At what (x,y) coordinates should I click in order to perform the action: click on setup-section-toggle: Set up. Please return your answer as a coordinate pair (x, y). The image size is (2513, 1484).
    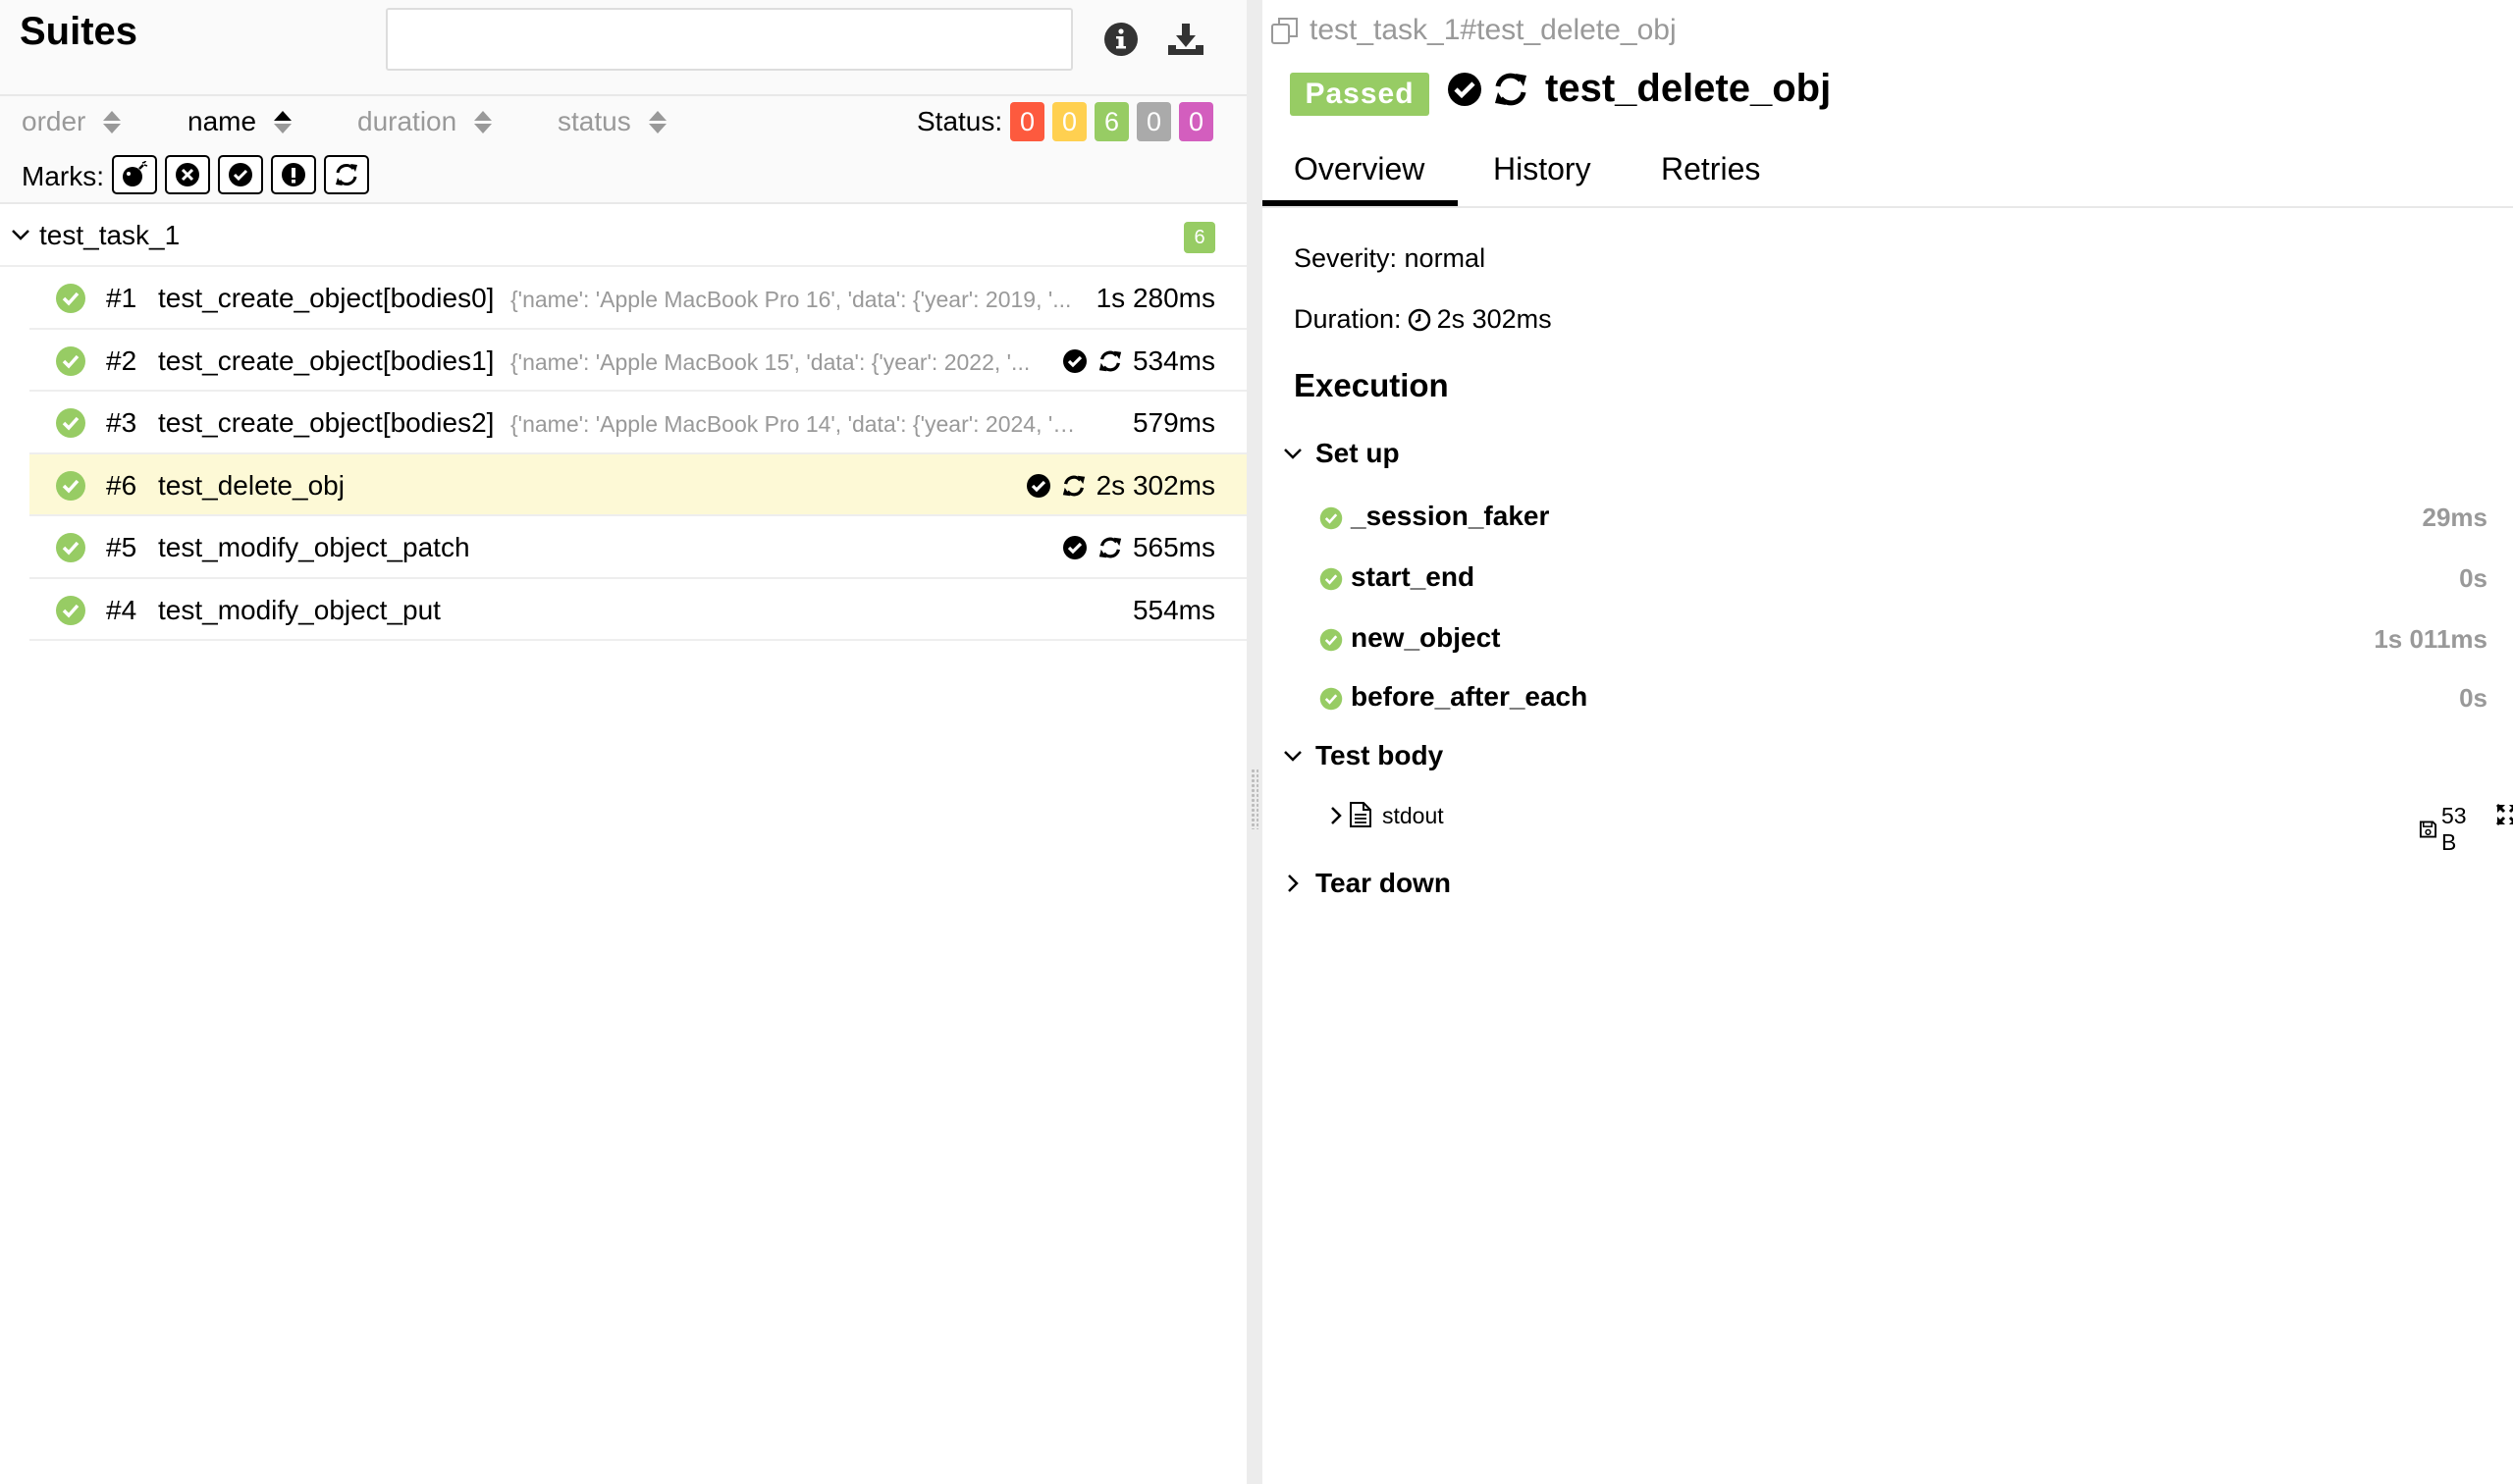
    Looking at the image, I should click on (1341, 454).